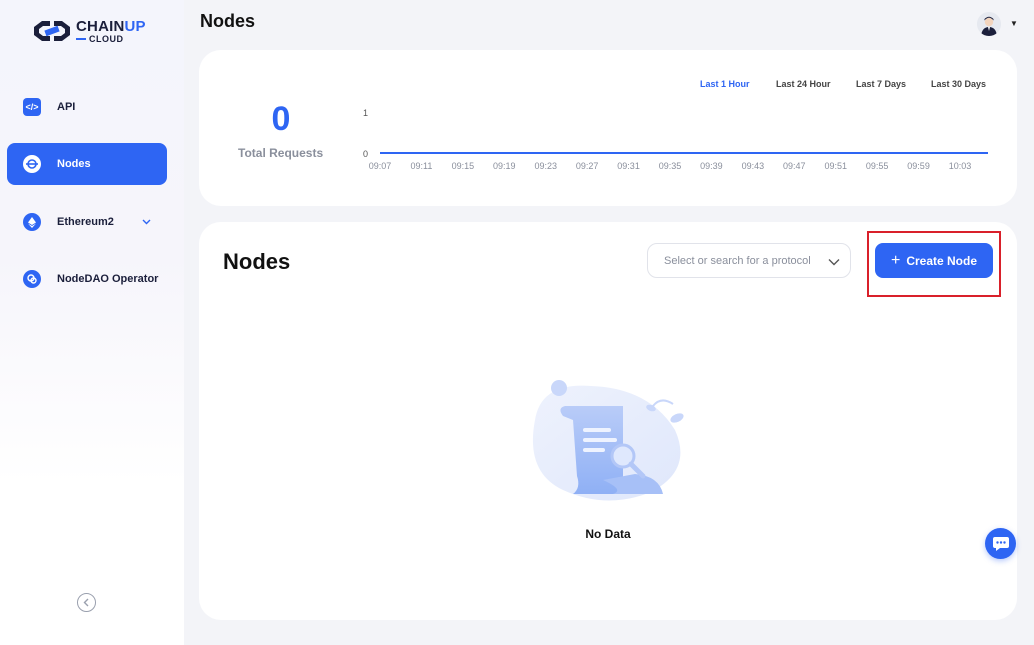 This screenshot has height=645, width=1034. What do you see at coordinates (1014, 23) in the screenshot?
I see `caret-down-icon: ▼` at bounding box center [1014, 23].